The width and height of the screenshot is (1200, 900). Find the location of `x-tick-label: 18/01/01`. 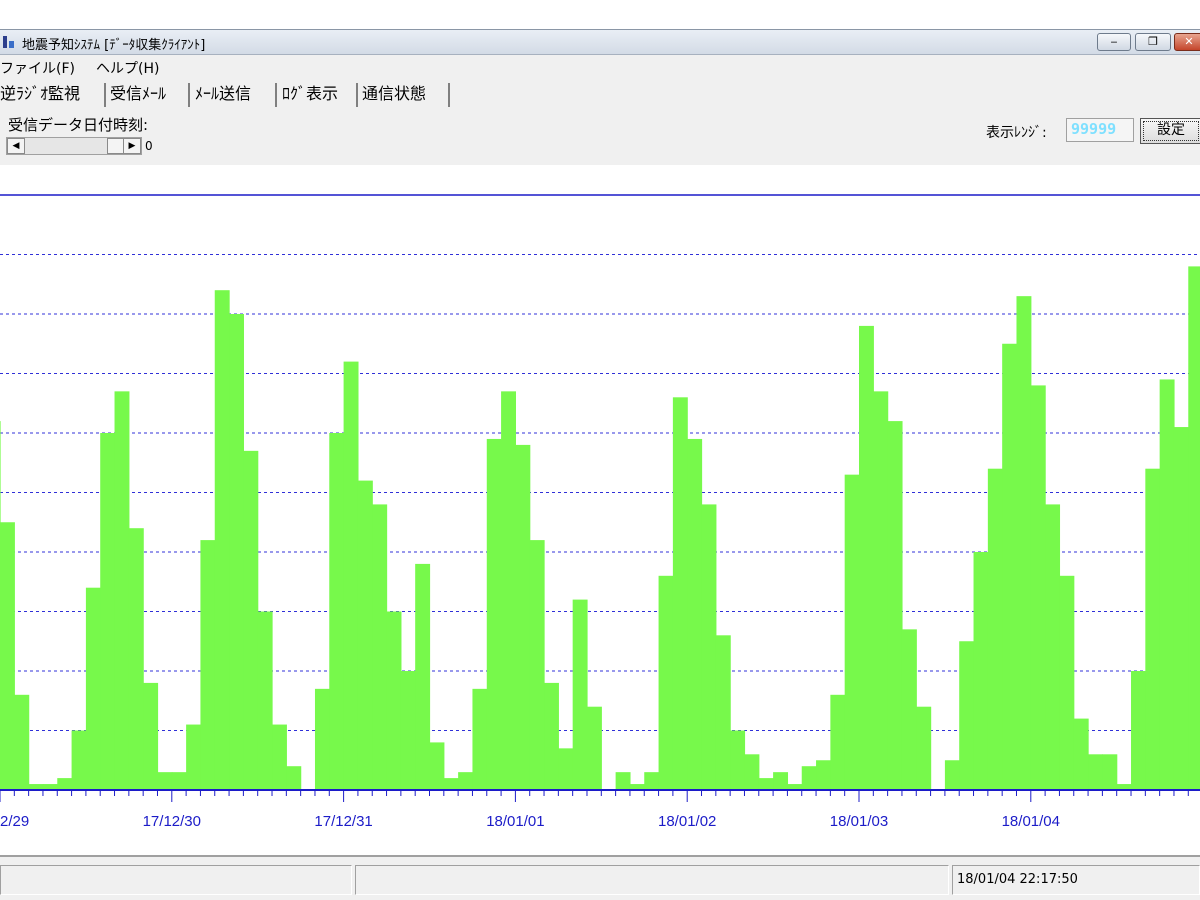

x-tick-label: 18/01/01 is located at coordinates (515, 821).